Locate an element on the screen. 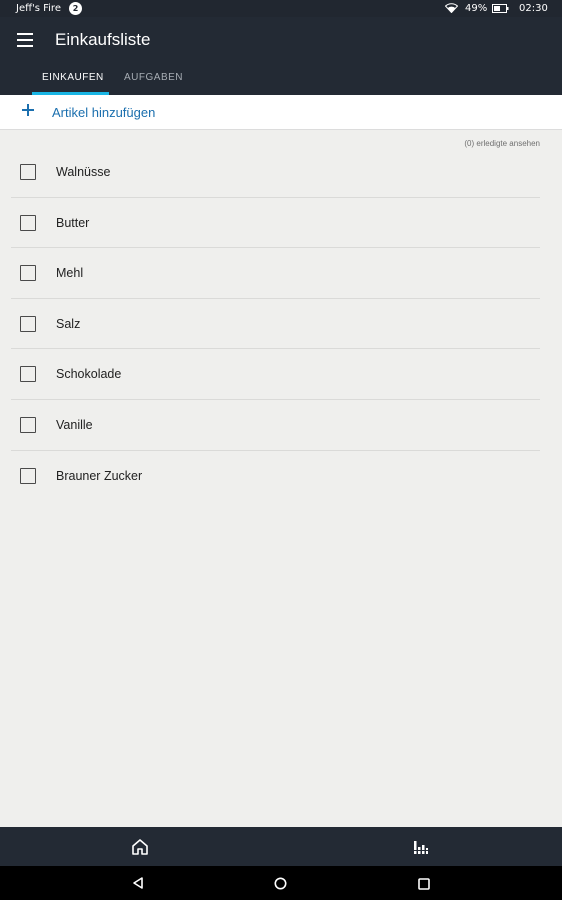  circle-icon is located at coordinates (280, 883).